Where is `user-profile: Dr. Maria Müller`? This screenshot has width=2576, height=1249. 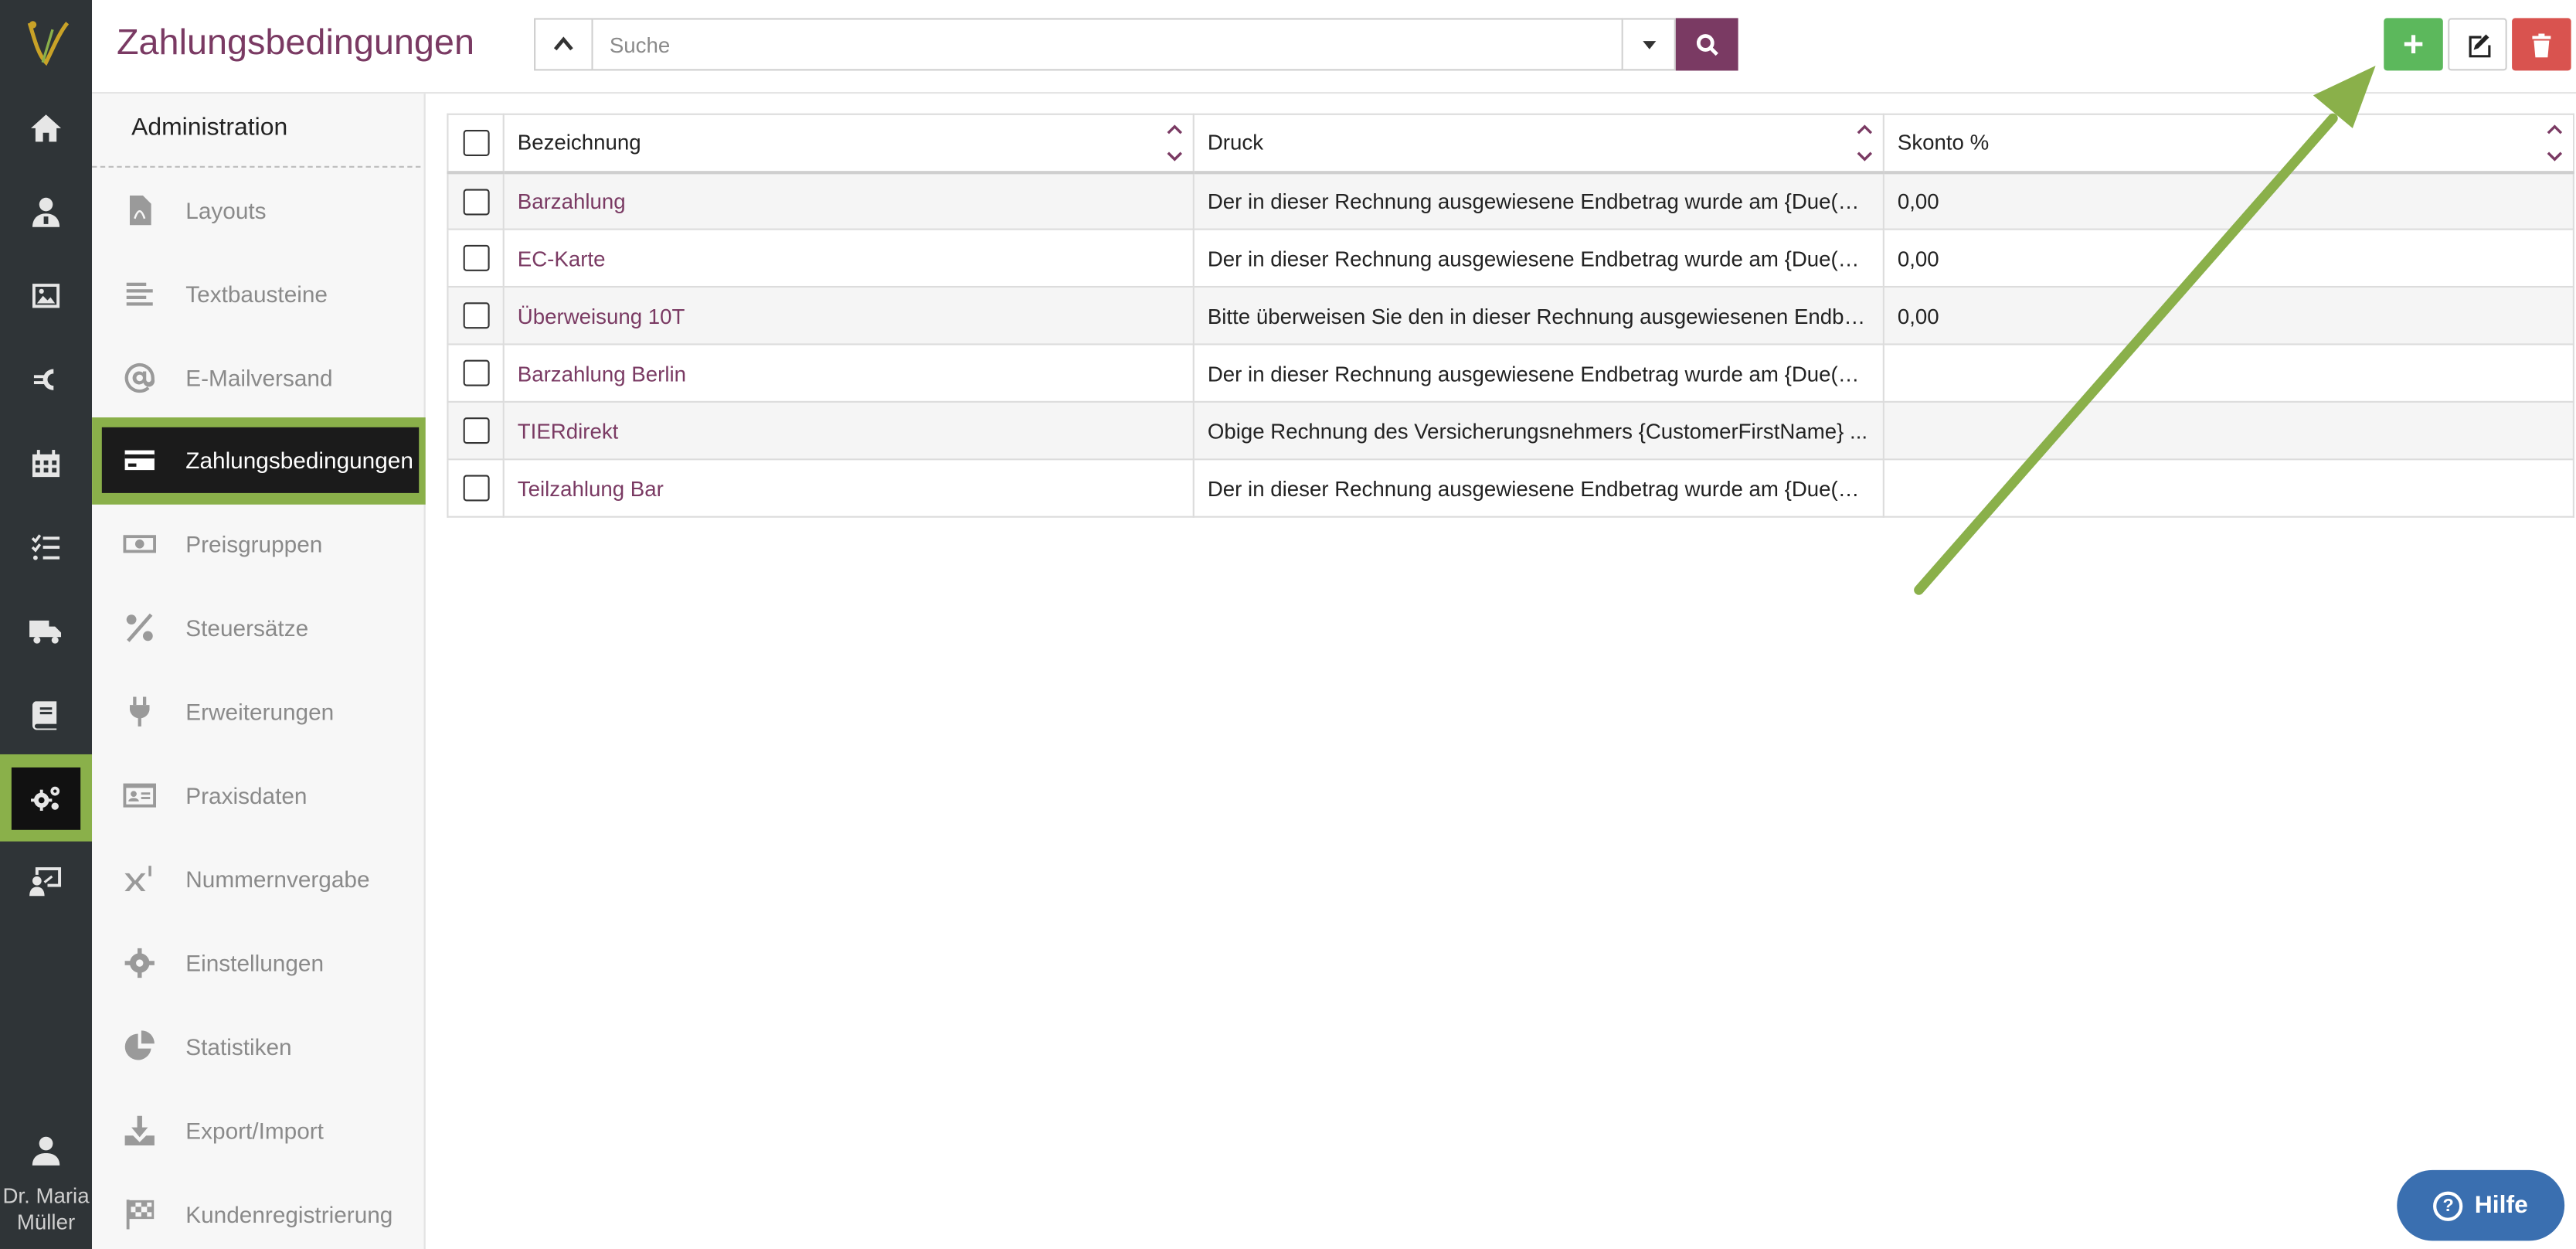
user-profile: Dr. Maria Müller is located at coordinates (46, 1185).